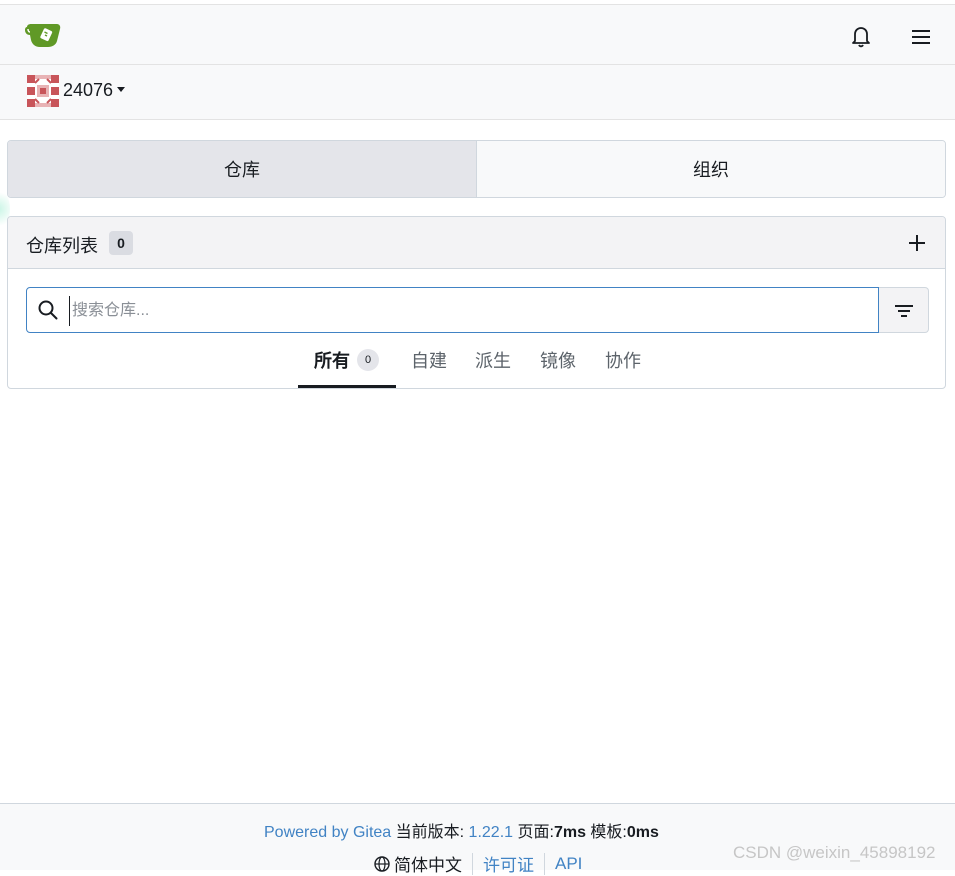 This screenshot has width=955, height=876. I want to click on filter-icon, so click(904, 311).